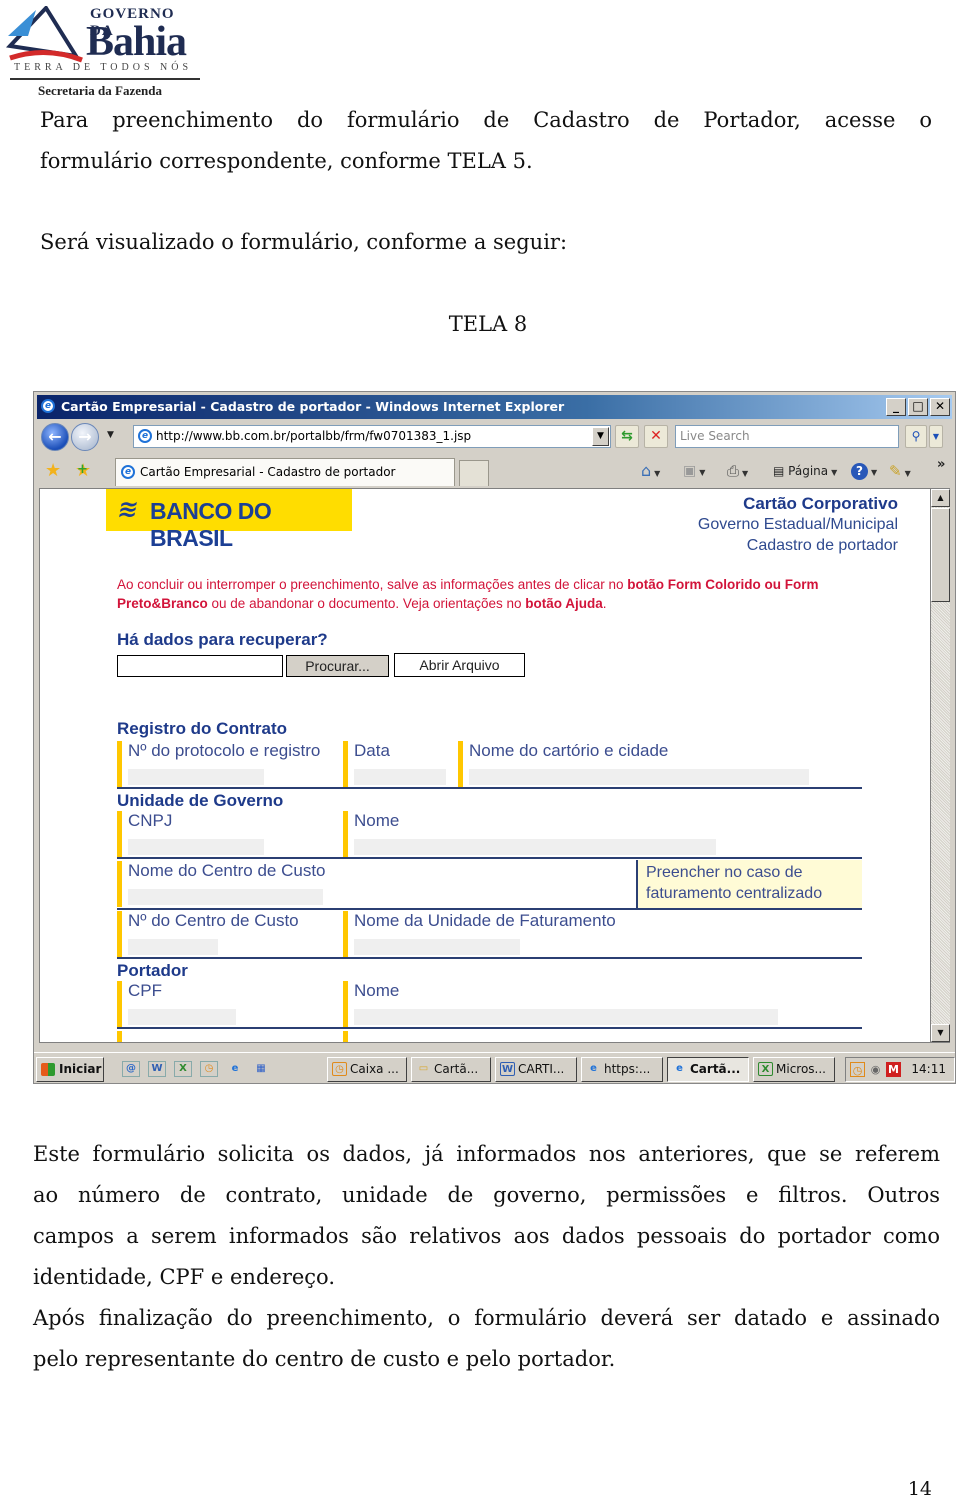 The image size is (960, 1503). I want to click on new-tab-button, so click(474, 473).